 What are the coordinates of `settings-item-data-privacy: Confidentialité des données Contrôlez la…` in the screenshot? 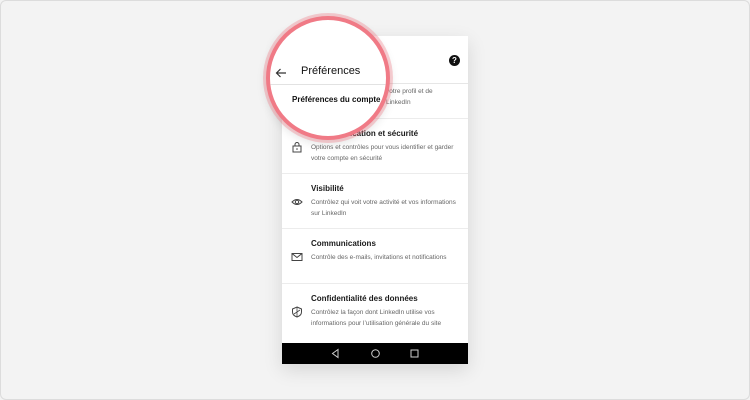 It's located at (375, 311).